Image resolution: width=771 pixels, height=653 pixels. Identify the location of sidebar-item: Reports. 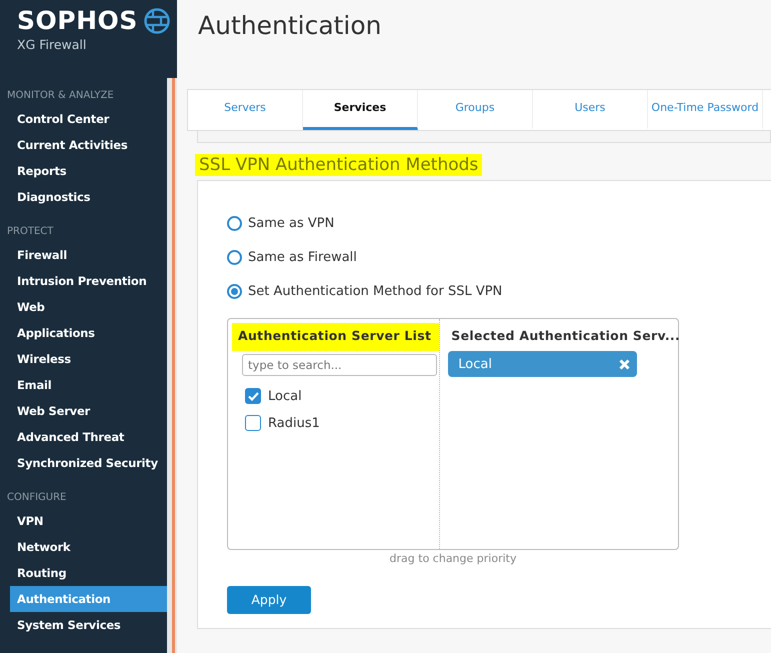
(88, 171).